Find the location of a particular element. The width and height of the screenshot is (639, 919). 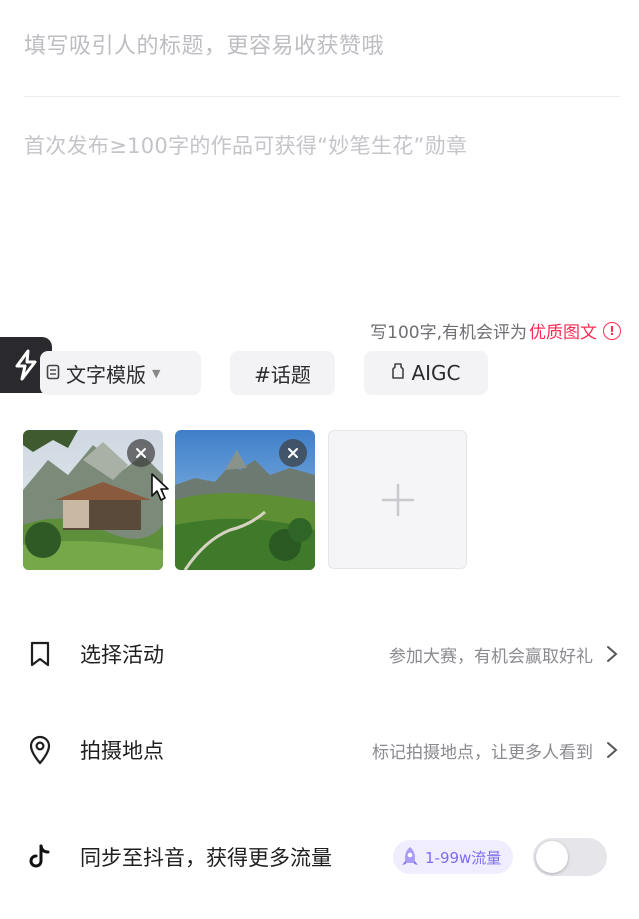

topic-label: #话题 is located at coordinates (282, 374).